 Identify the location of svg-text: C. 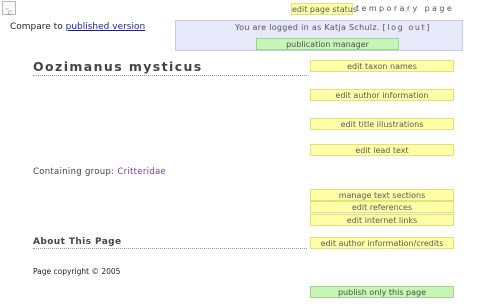
(10, 13).